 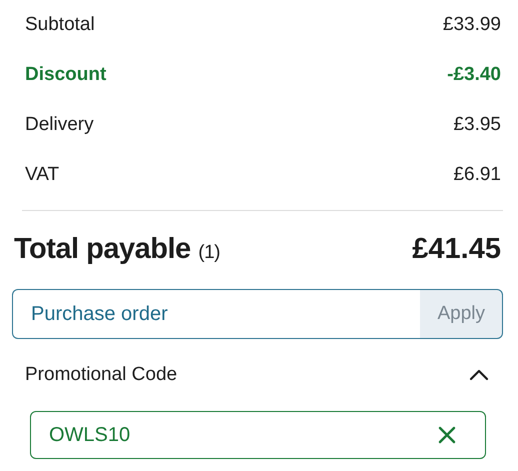 What do you see at coordinates (477, 124) in the screenshot?
I see `summary-value: £3.95` at bounding box center [477, 124].